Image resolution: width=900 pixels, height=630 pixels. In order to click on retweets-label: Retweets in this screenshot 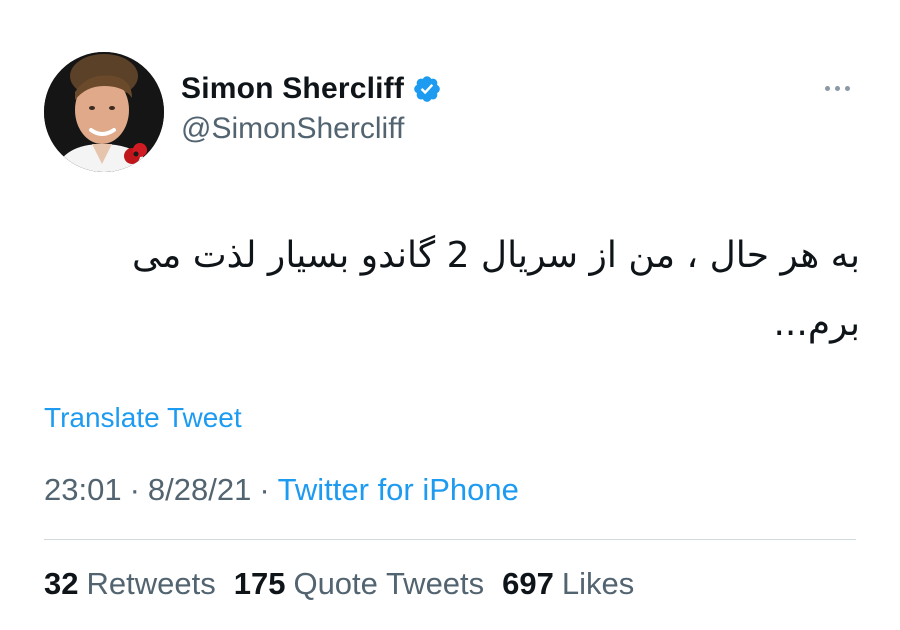, I will do `click(151, 583)`.